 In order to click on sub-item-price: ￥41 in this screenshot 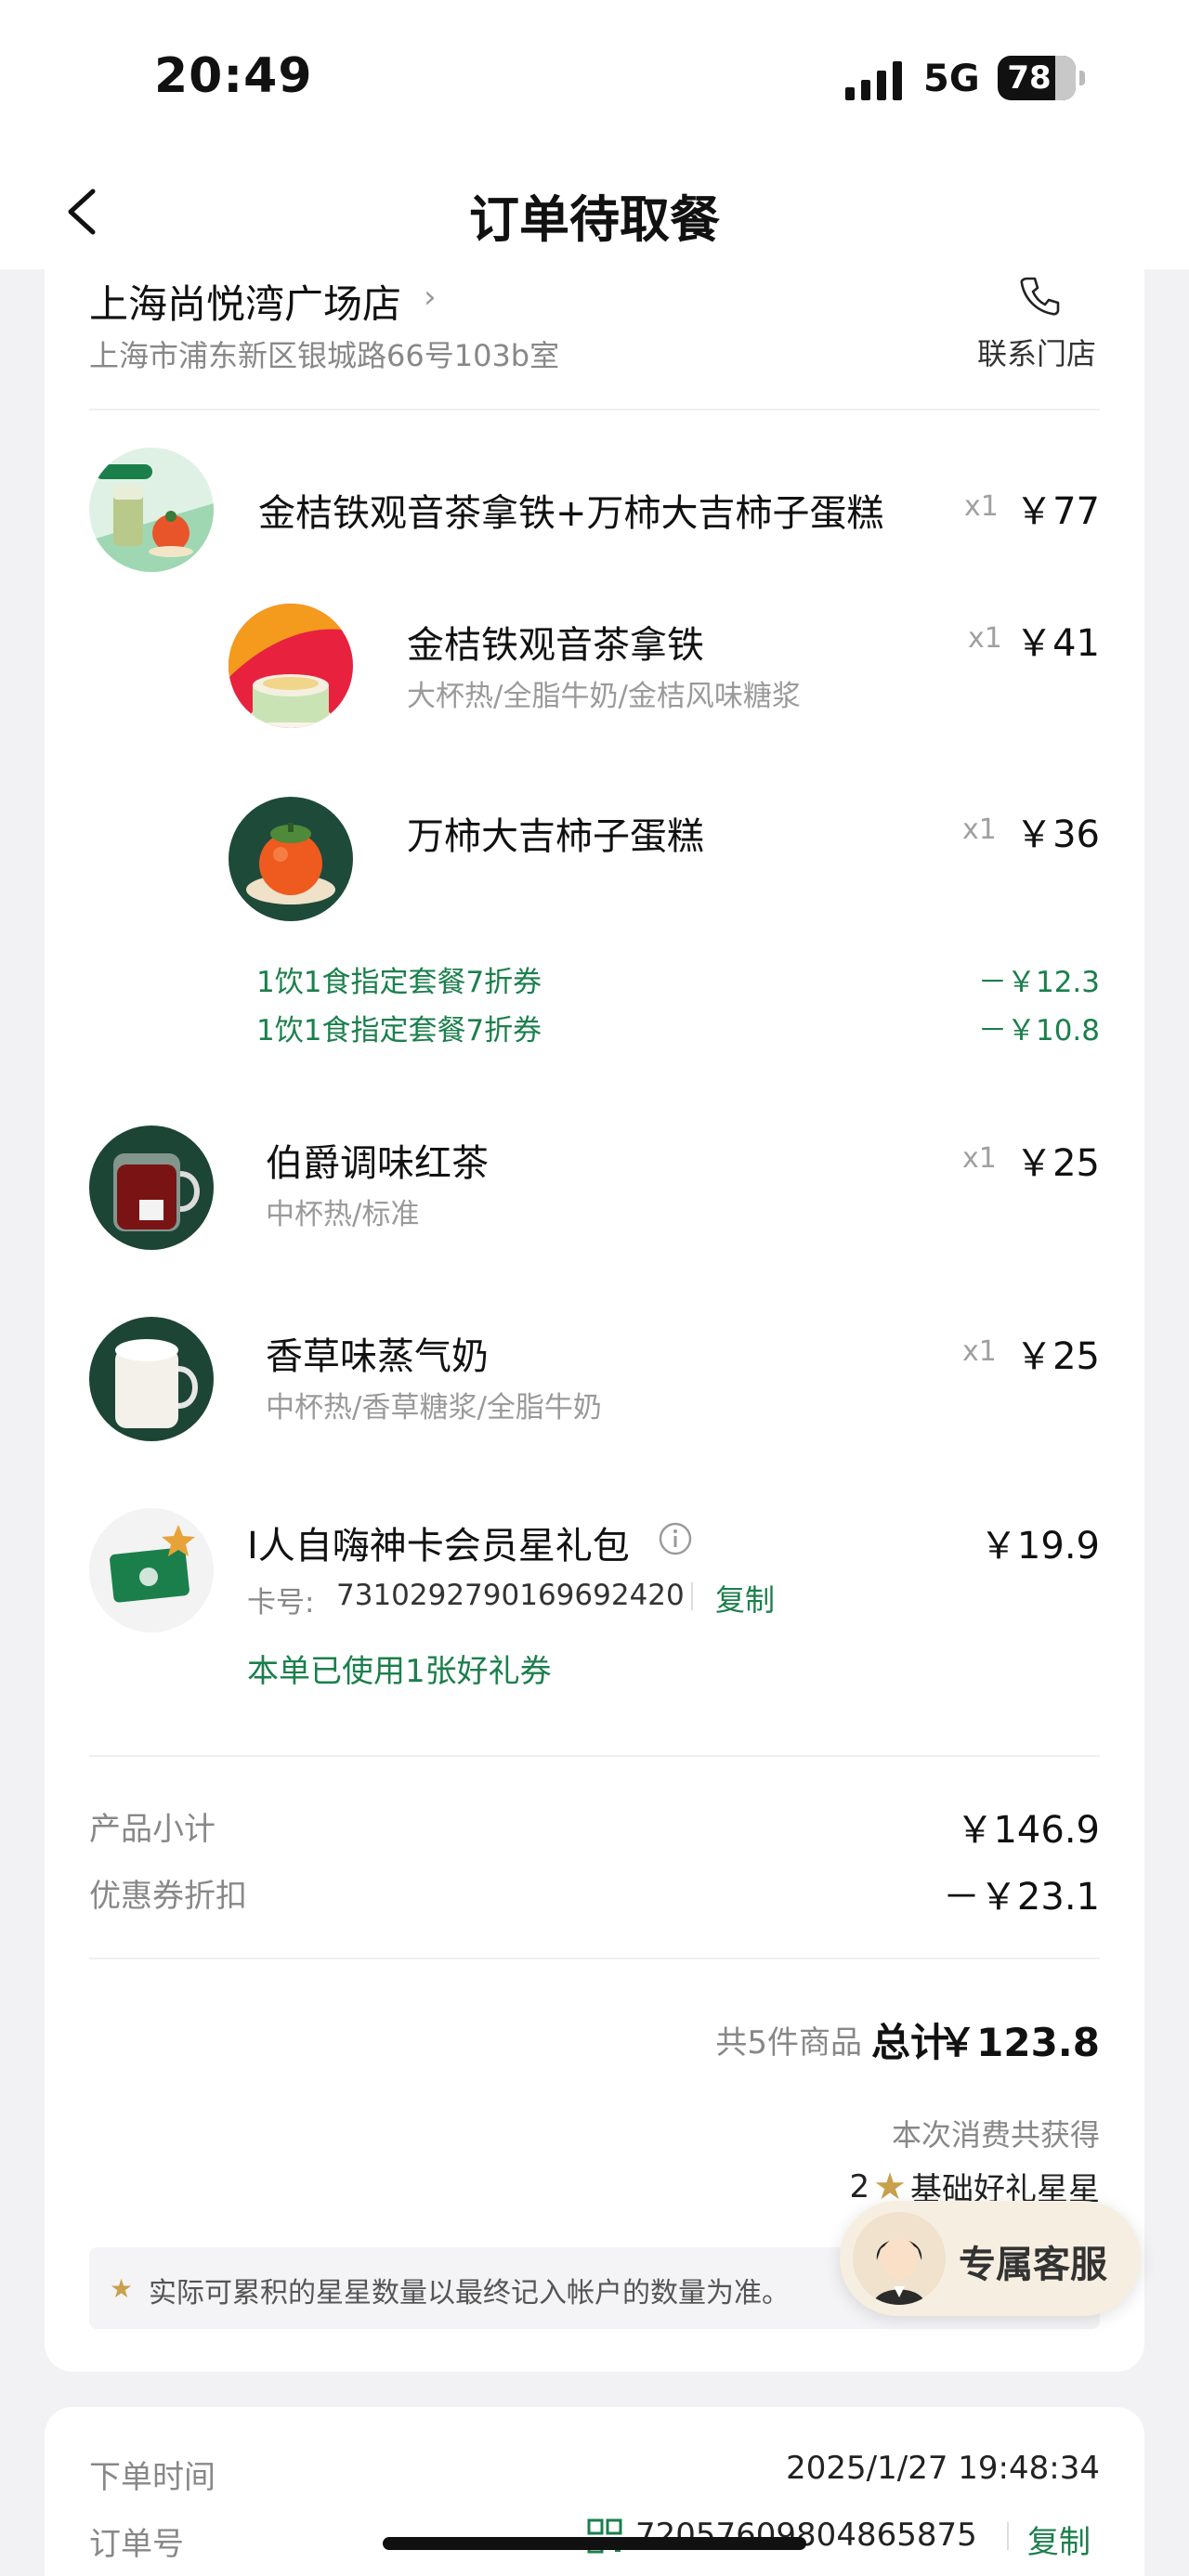, I will do `click(1057, 643)`.